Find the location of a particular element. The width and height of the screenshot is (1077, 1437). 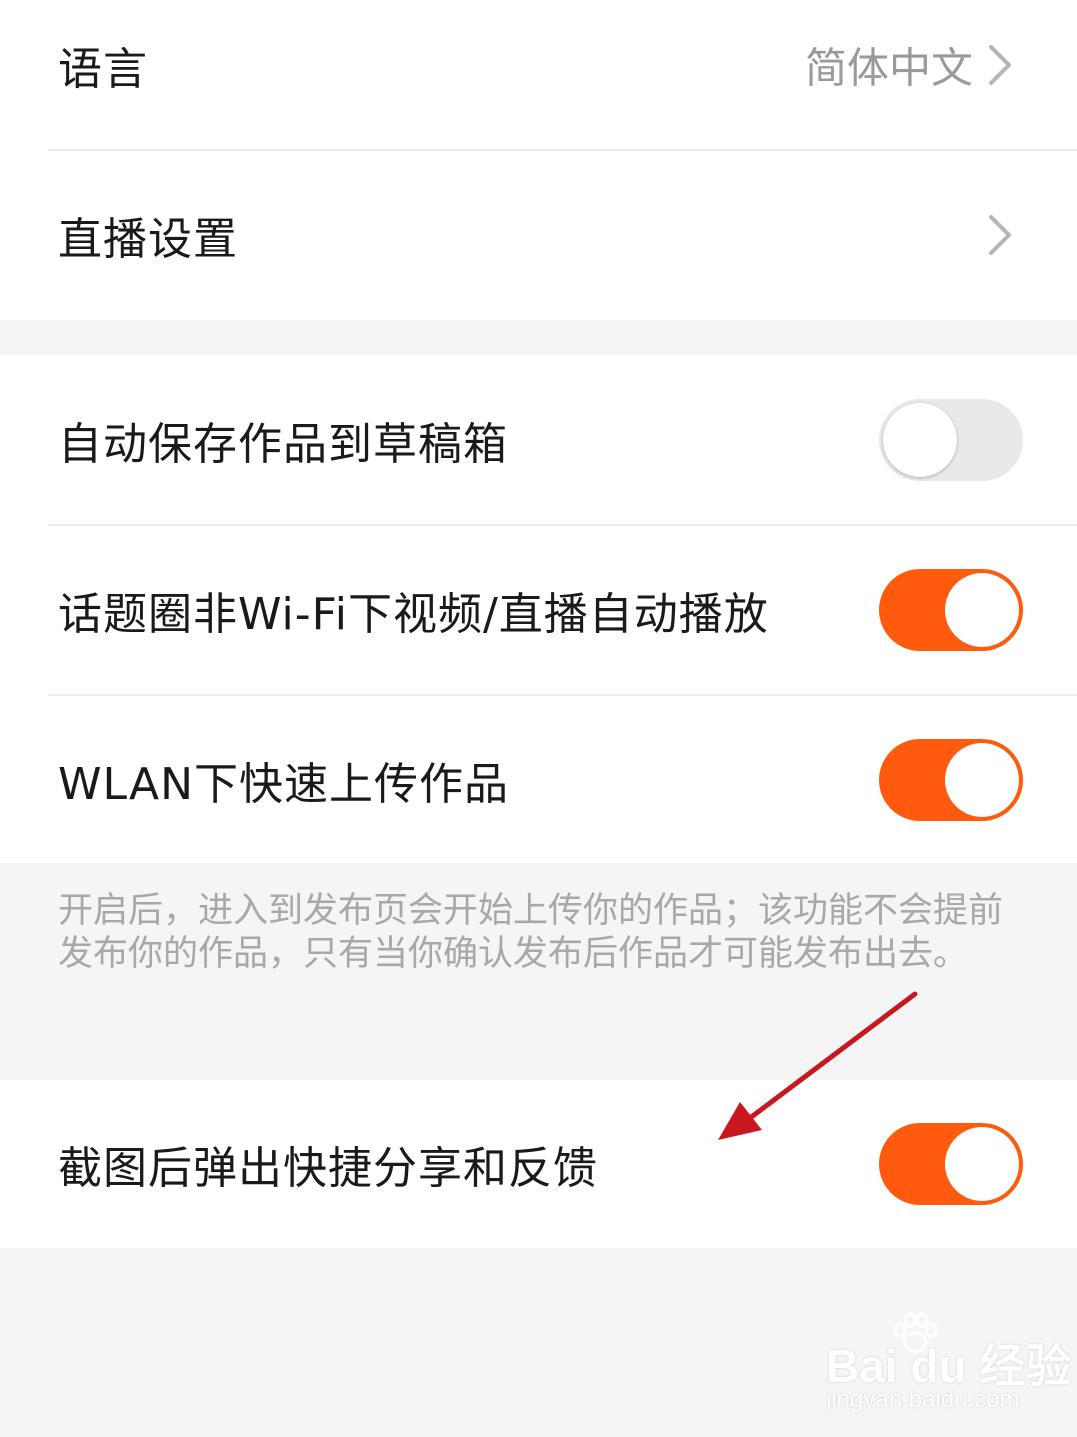

topic-autoplay-toggle is located at coordinates (951, 610).